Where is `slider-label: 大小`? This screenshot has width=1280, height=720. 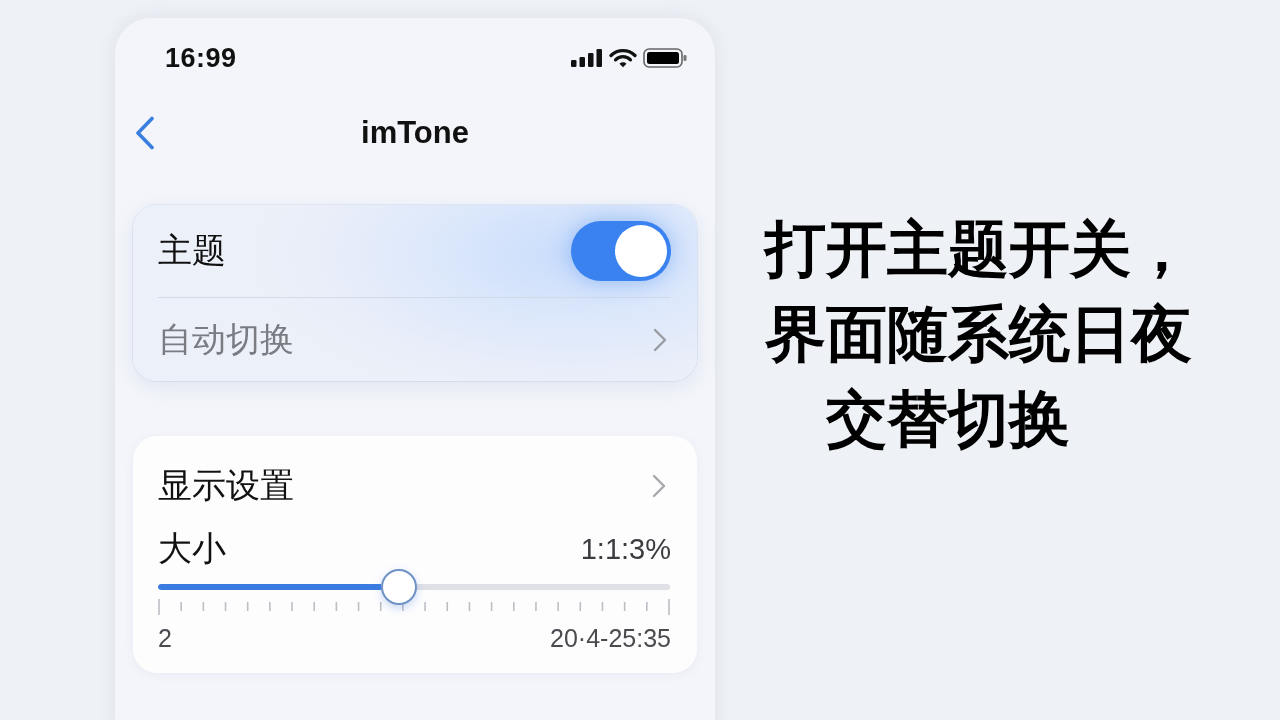
slider-label: 大小 is located at coordinates (192, 548).